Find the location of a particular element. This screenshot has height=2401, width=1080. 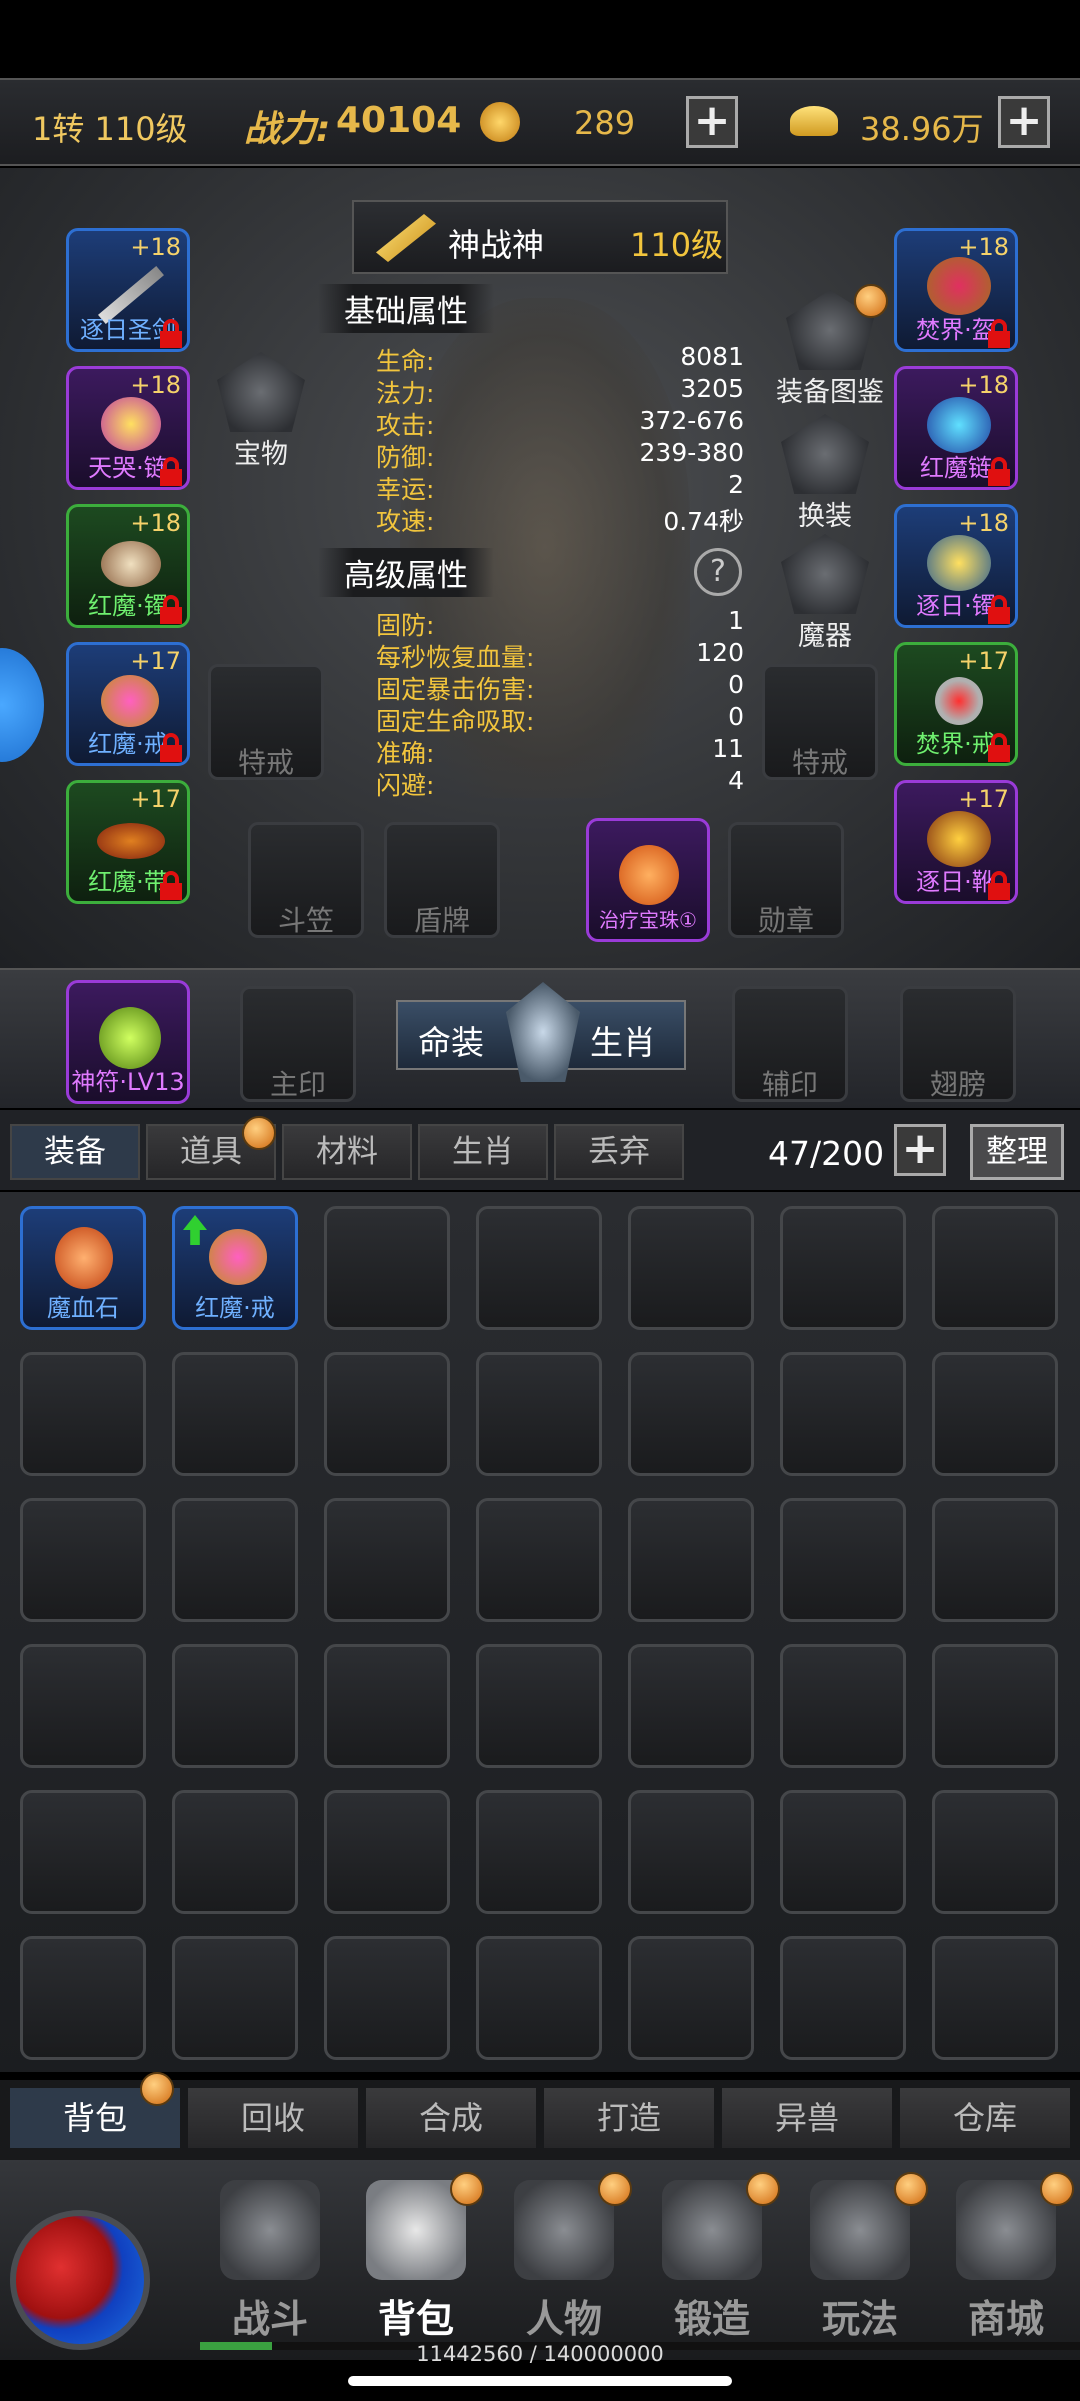

secondary-equipment-bar: 神符·LV13 主印 命装 生肖 辅印 翅膀 is located at coordinates (540, 1038).